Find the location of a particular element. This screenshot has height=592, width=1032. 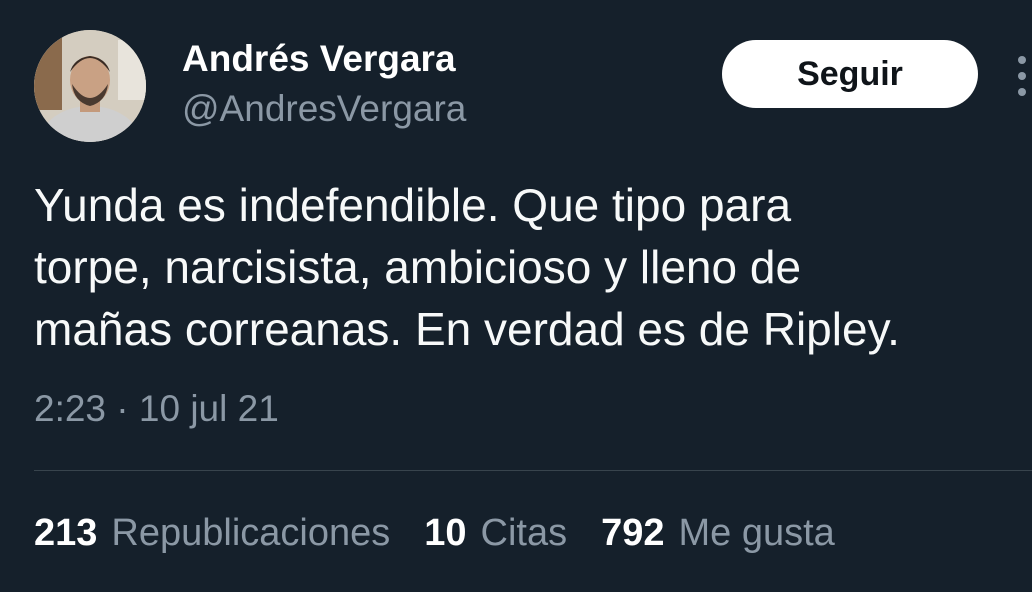

divider is located at coordinates (533, 470).